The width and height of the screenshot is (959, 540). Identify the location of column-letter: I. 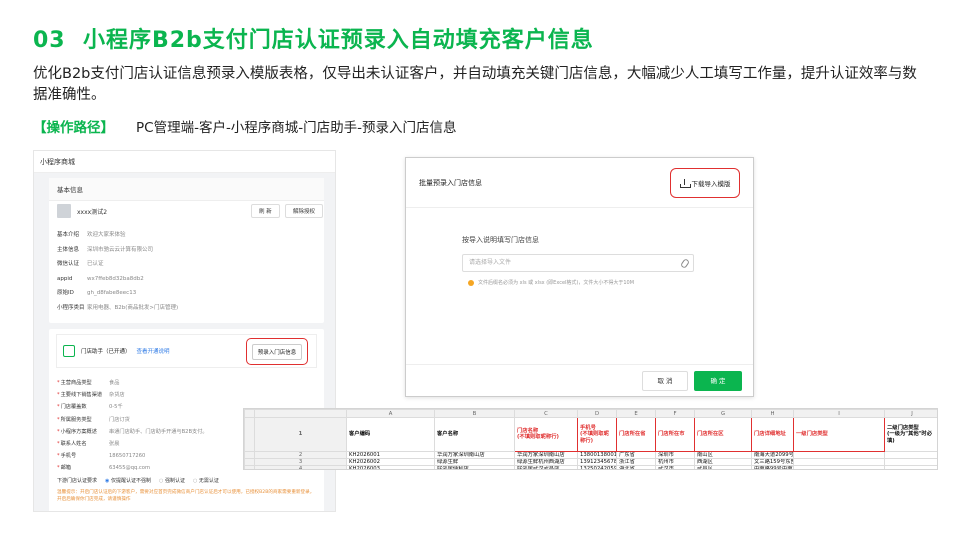
(839, 413).